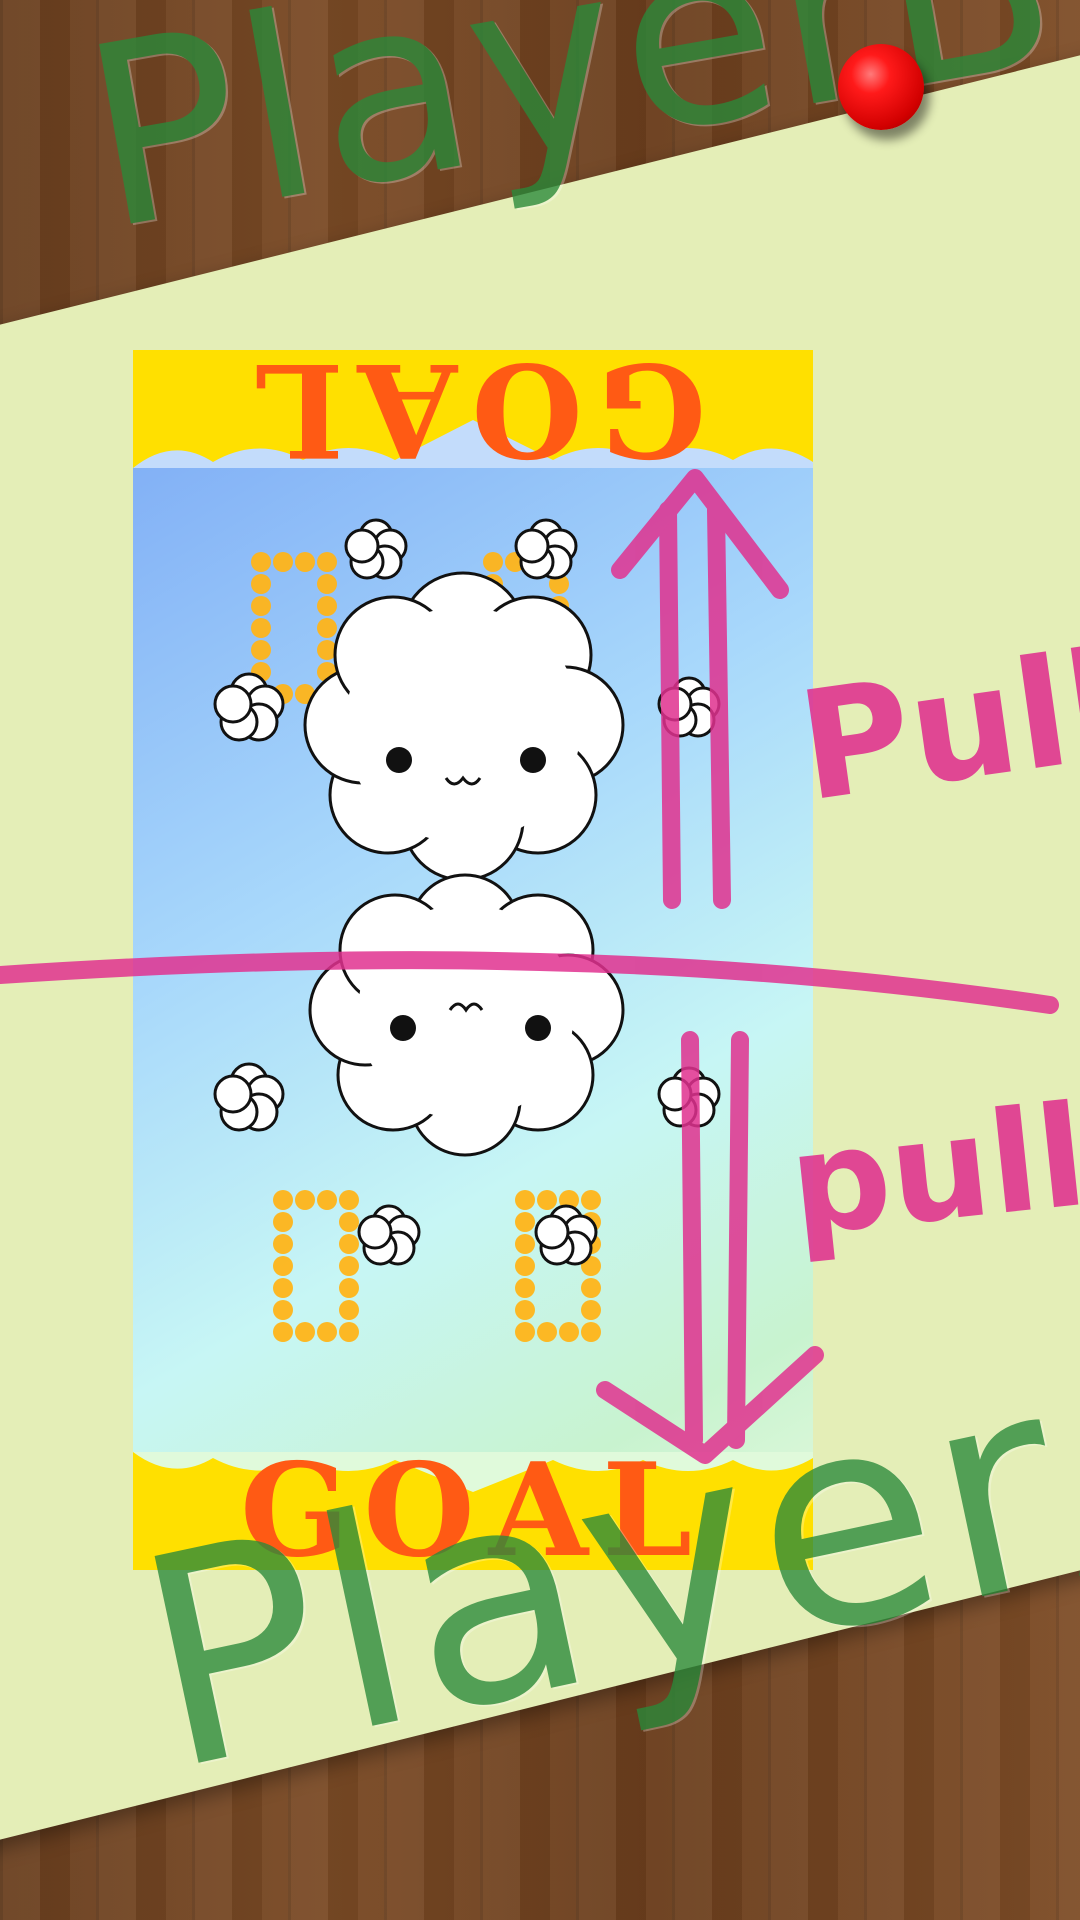 This screenshot has height=1920, width=1080. I want to click on red-pushpin-icon, so click(881, 87).